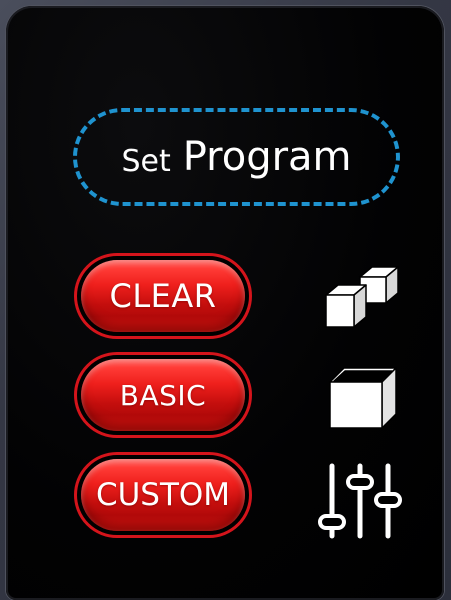 The image size is (451, 600). I want to click on cube-icon, so click(363, 398).